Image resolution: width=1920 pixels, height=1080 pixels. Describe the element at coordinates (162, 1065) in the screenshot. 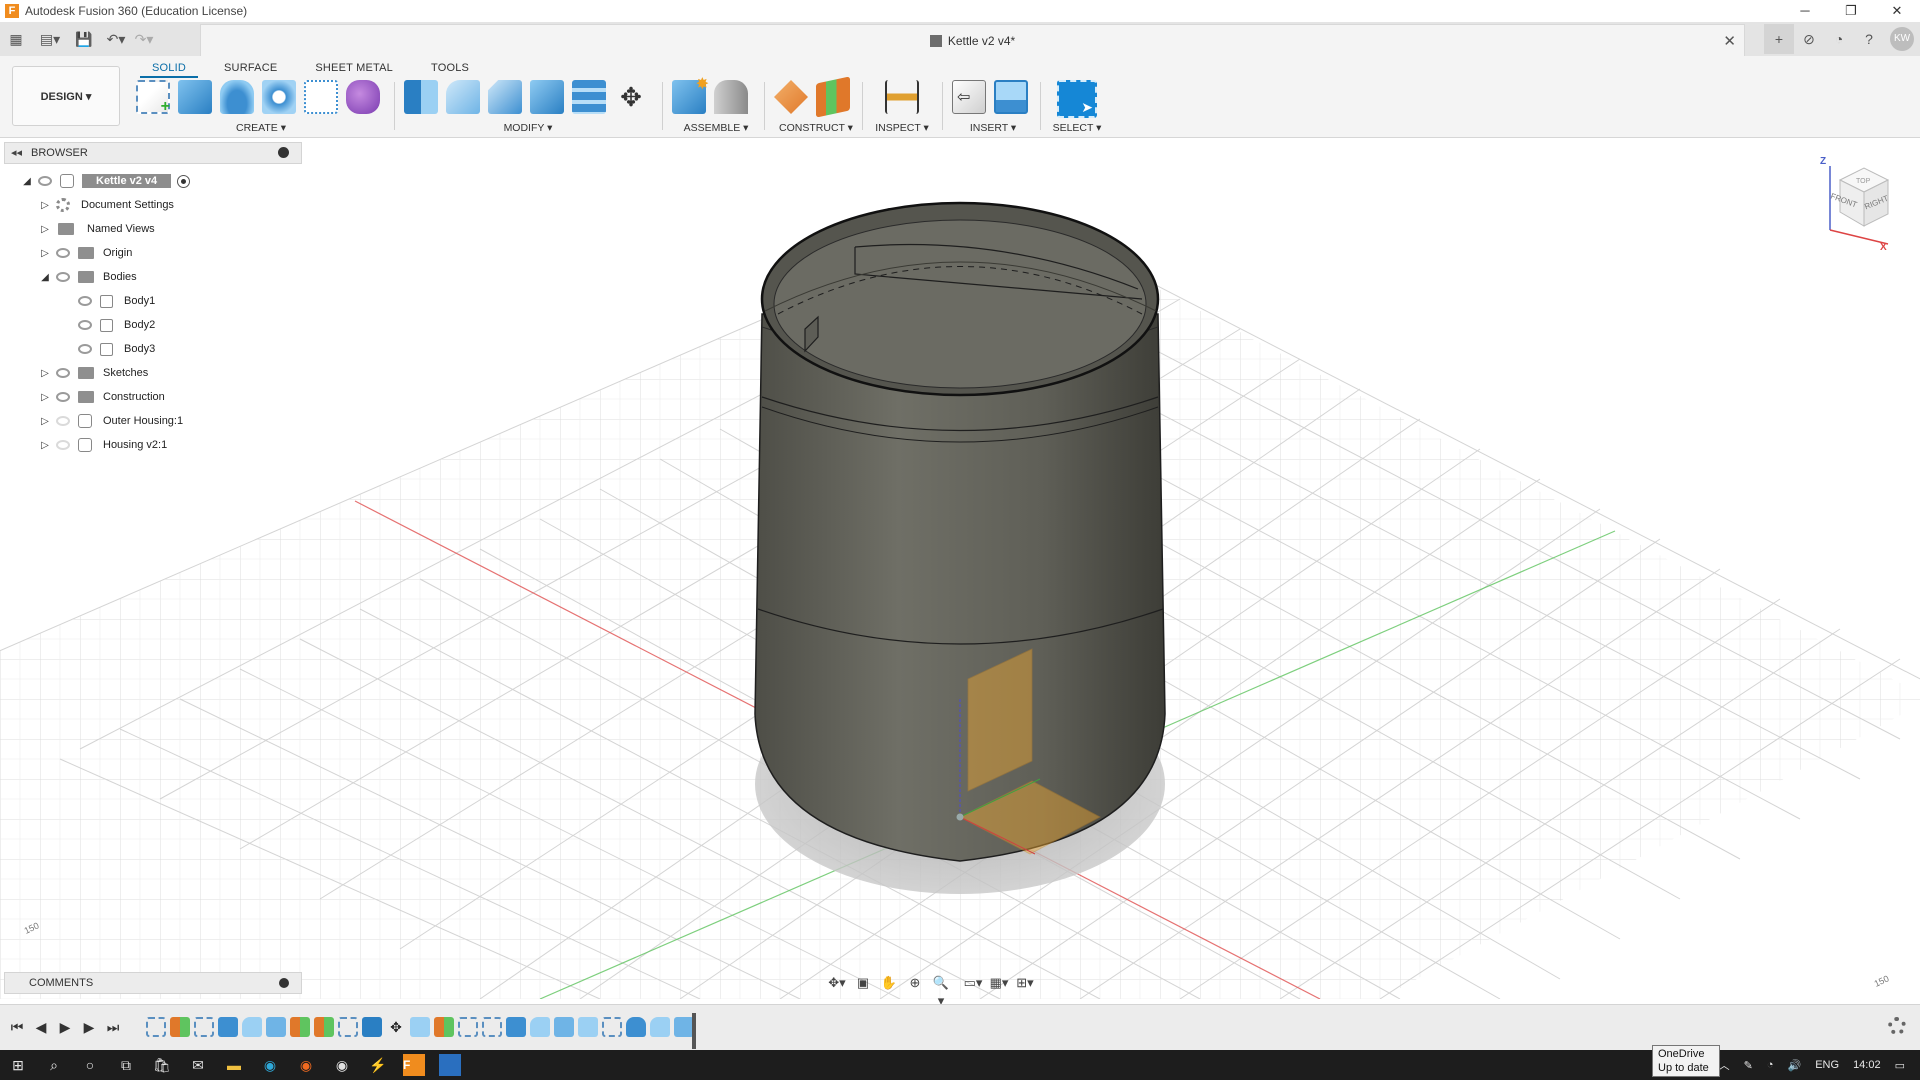

I see `store-icon: 🛍` at that location.